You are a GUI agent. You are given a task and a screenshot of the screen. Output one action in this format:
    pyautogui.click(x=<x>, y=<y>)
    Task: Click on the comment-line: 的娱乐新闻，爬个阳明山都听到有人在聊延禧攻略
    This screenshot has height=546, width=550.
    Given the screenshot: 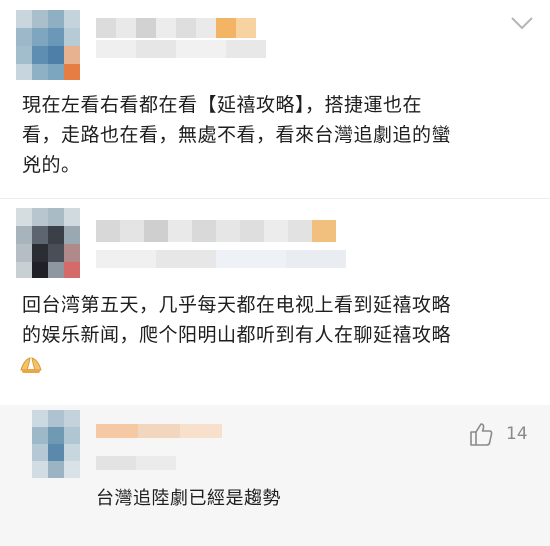 What is the action you would take?
    pyautogui.click(x=237, y=335)
    